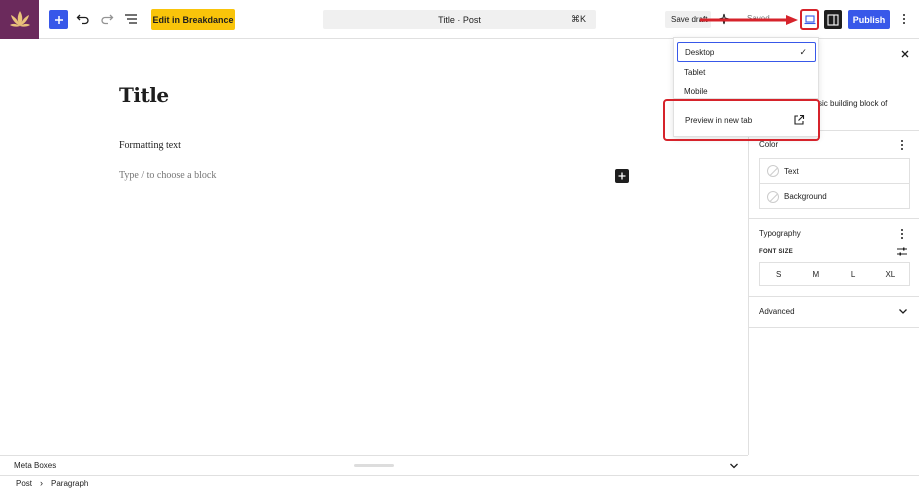 The height and width of the screenshot is (490, 919). I want to click on color-options-box: Text Background, so click(834, 183).